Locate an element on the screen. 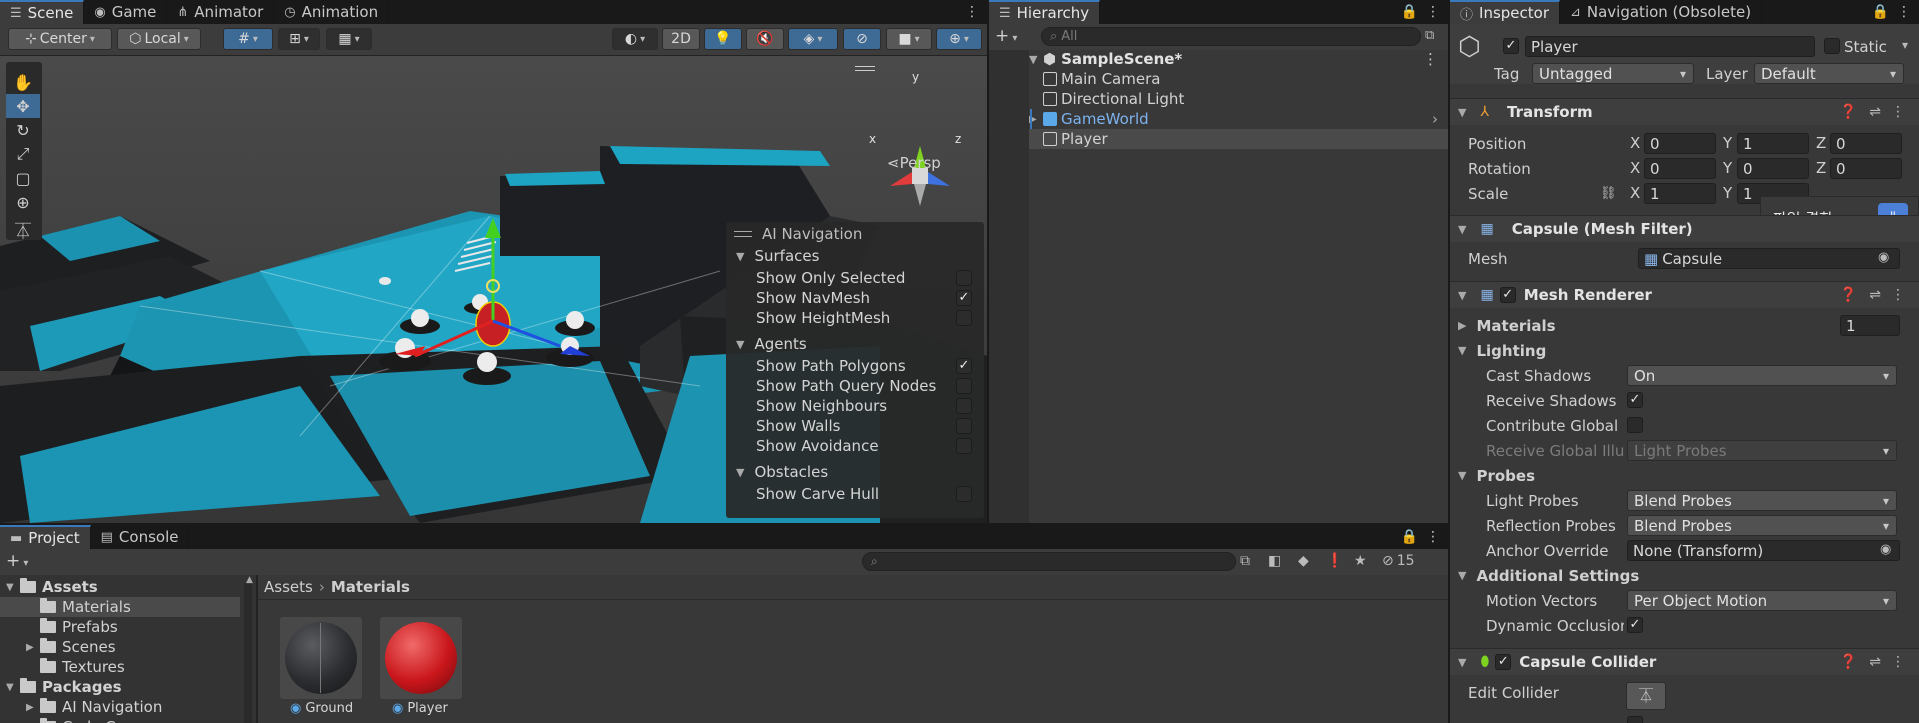  ai-nav-section-agents: ▼ Agents is located at coordinates (860, 344).